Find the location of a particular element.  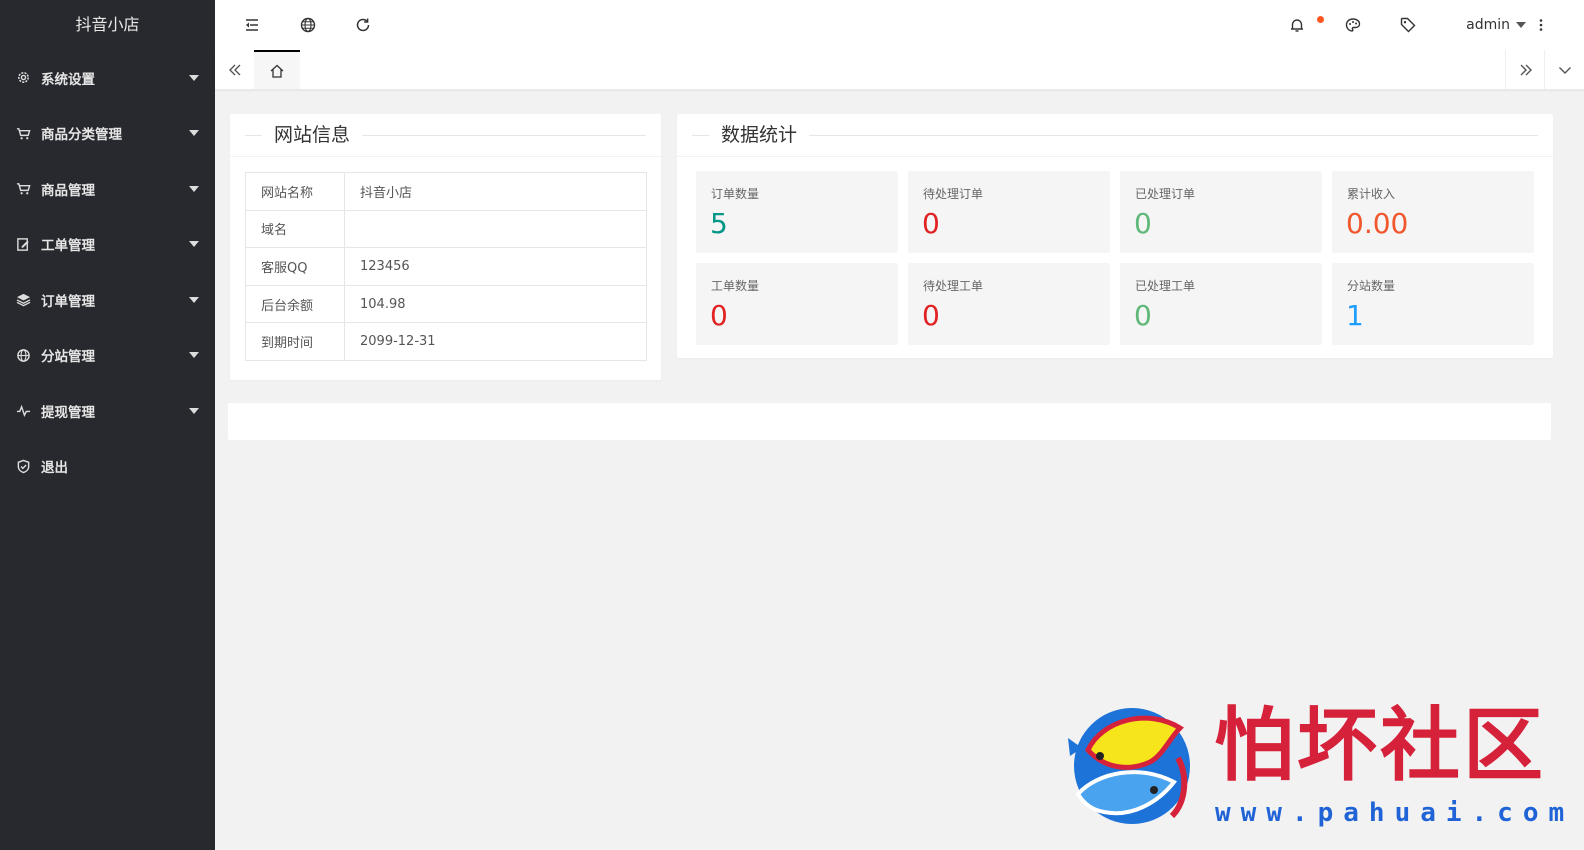

stat-label: 已处理订单 is located at coordinates (1165, 194).